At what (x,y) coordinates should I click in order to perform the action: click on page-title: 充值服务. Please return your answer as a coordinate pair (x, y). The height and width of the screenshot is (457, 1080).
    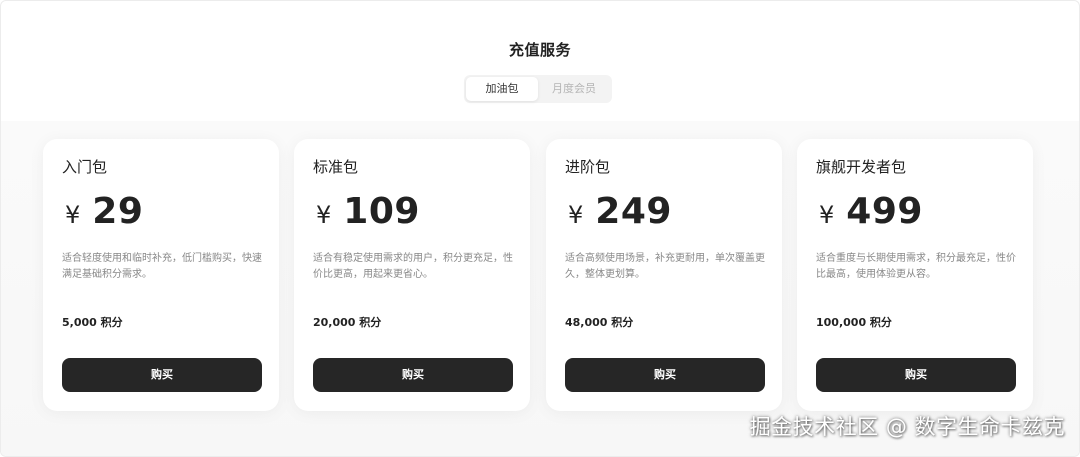
    Looking at the image, I should click on (539, 50).